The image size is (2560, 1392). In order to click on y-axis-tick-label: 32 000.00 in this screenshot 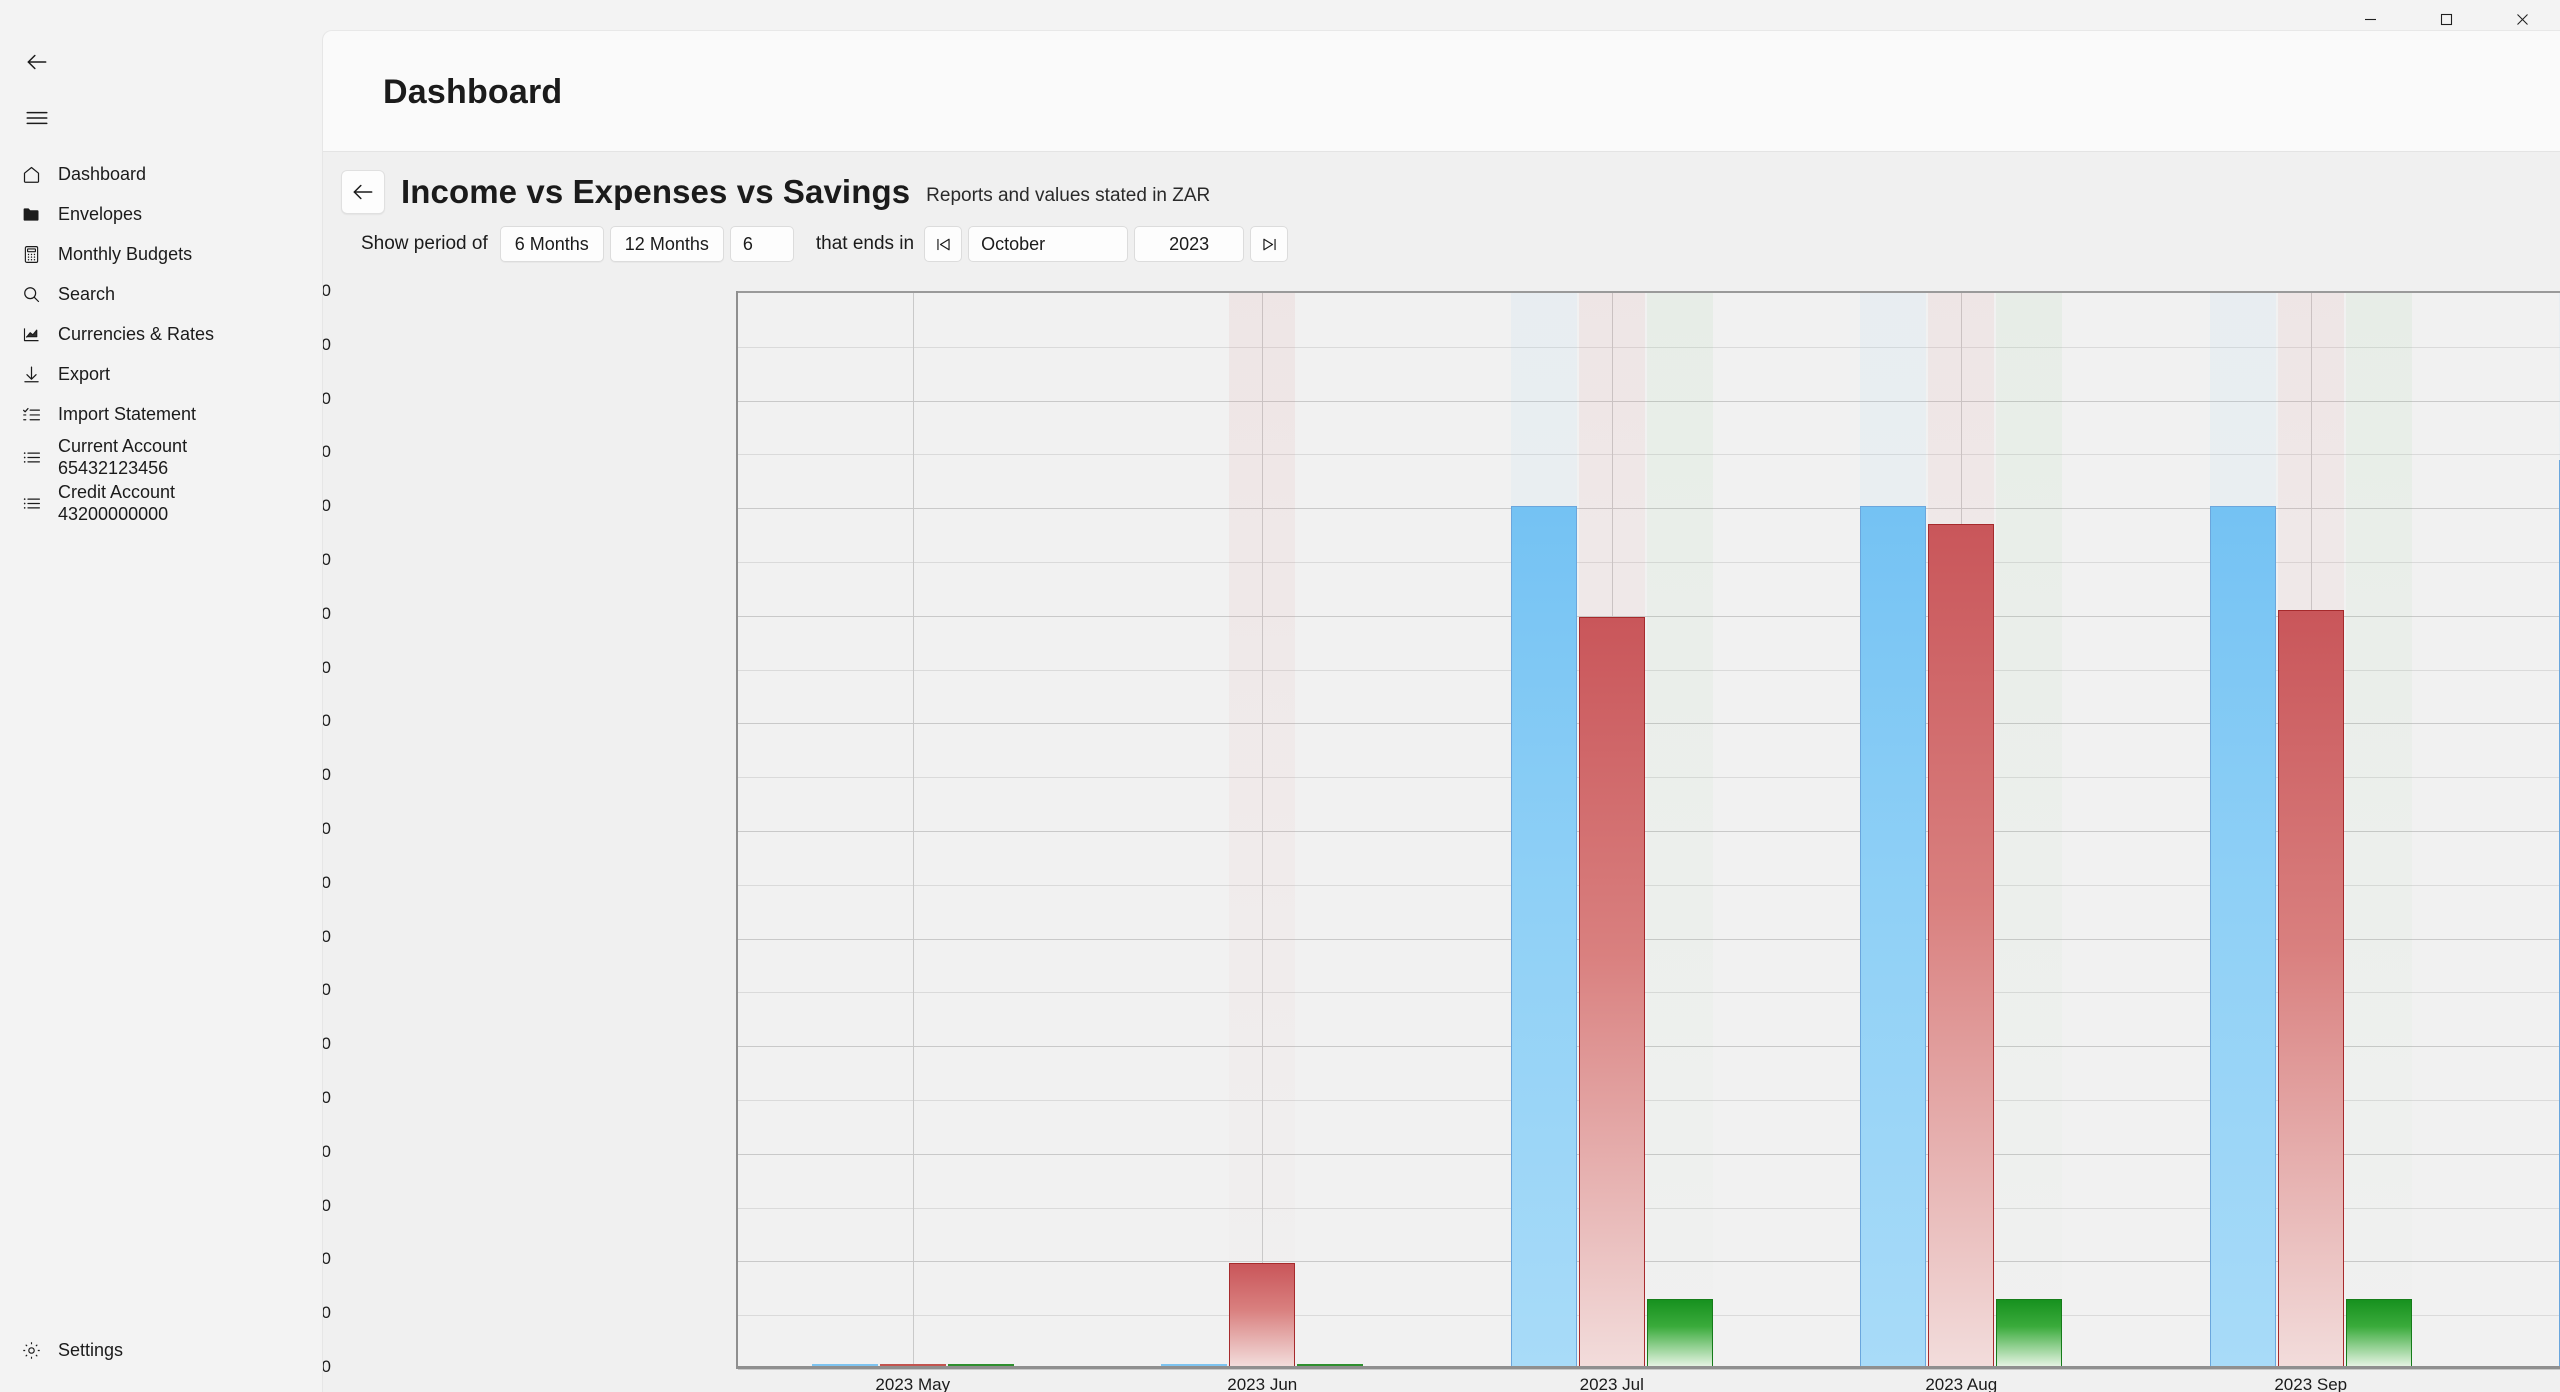, I will do `click(326, 506)`.